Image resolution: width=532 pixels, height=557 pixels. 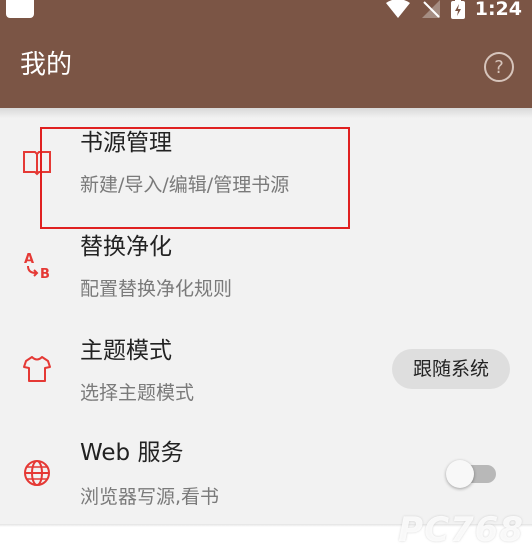 I want to click on battery-icon, so click(x=457, y=9).